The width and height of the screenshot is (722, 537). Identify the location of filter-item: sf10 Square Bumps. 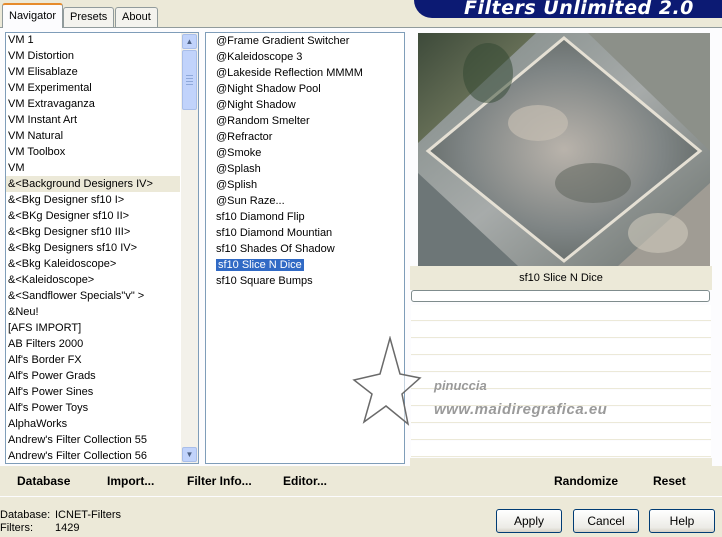
(308, 281).